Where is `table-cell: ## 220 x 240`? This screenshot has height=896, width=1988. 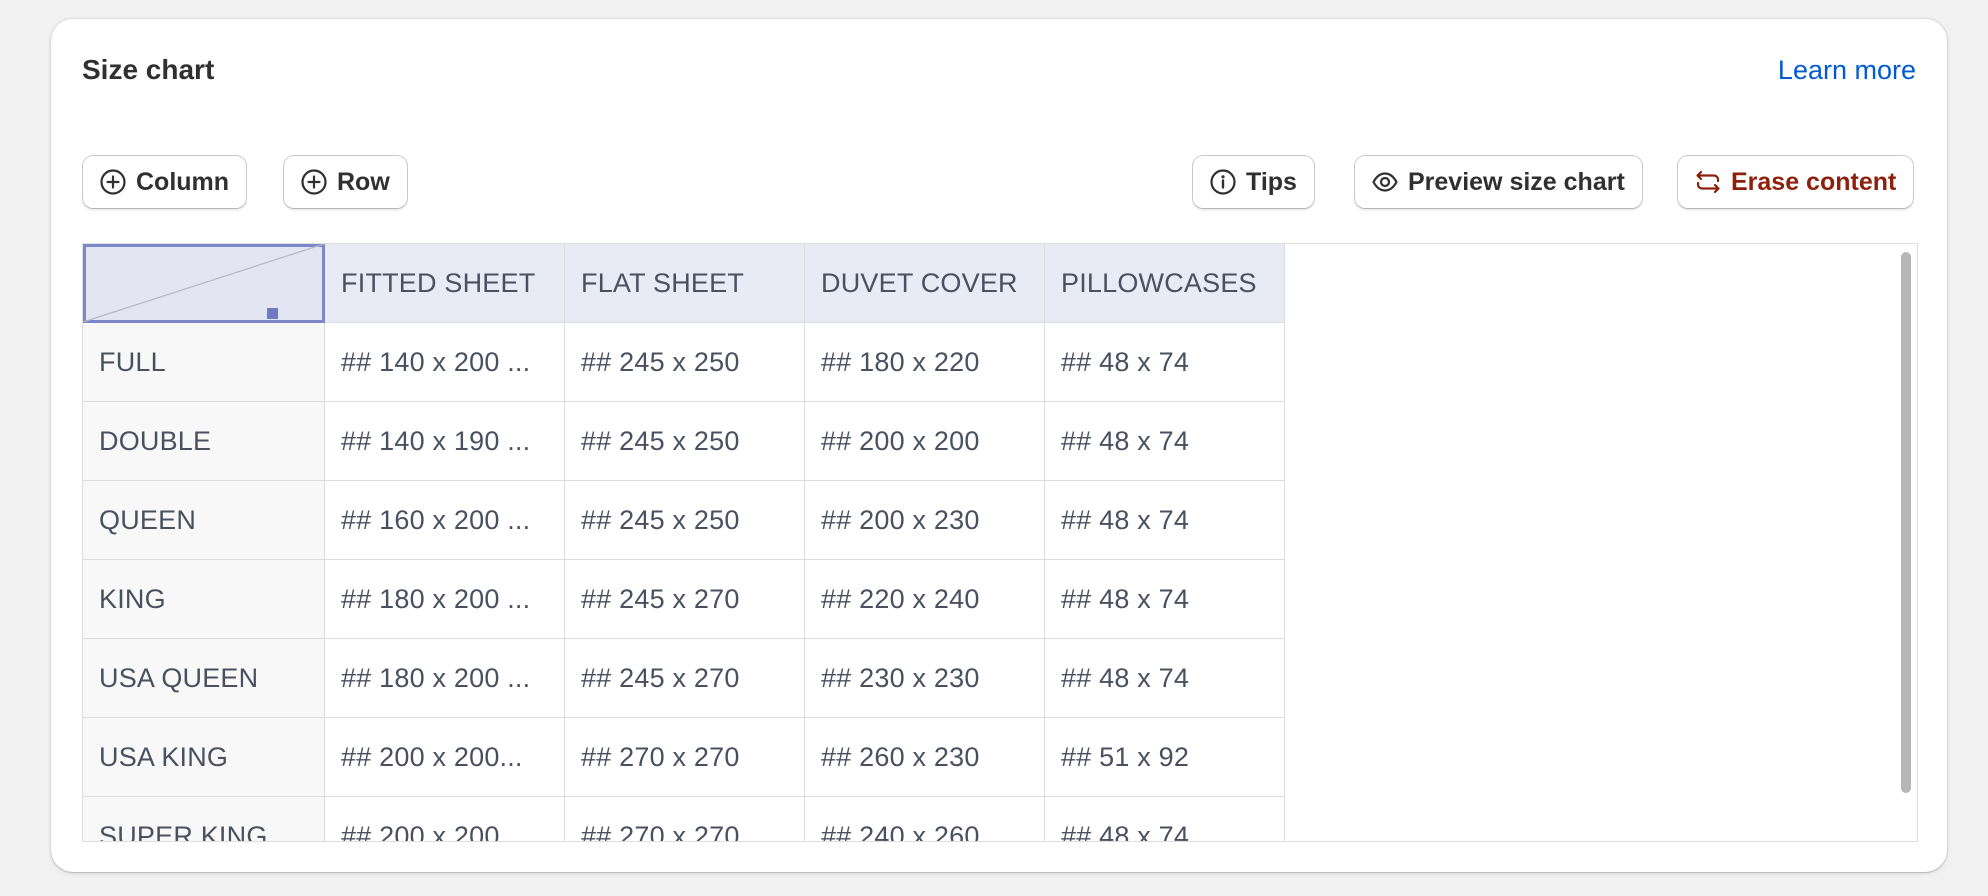 table-cell: ## 220 x 240 is located at coordinates (924, 599).